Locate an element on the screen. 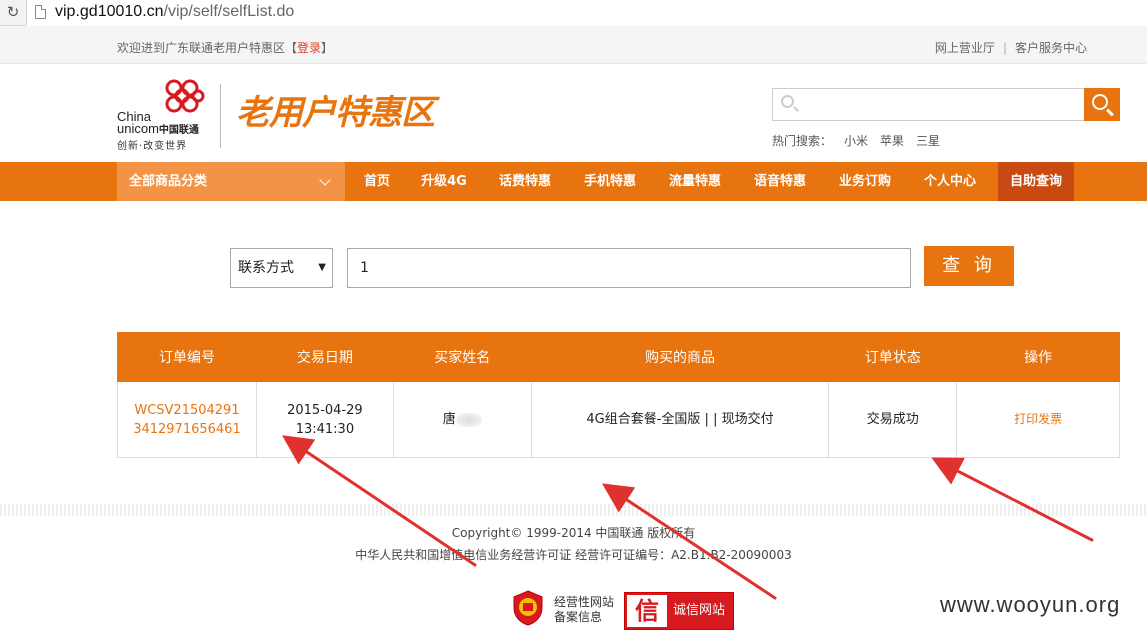  credit-site-label: 诚信网站 is located at coordinates (699, 610).